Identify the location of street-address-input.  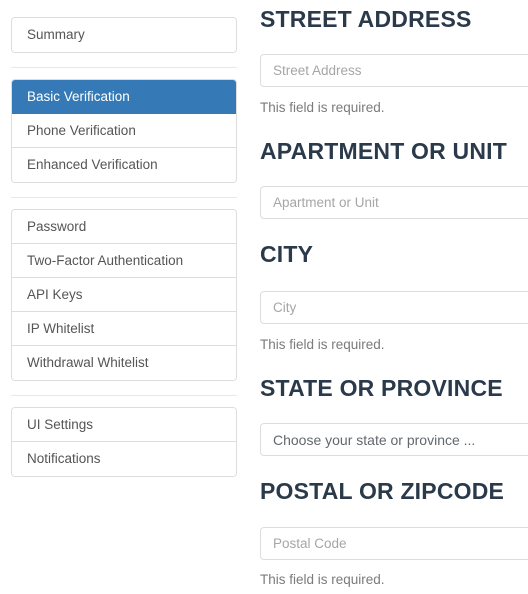
(394, 70).